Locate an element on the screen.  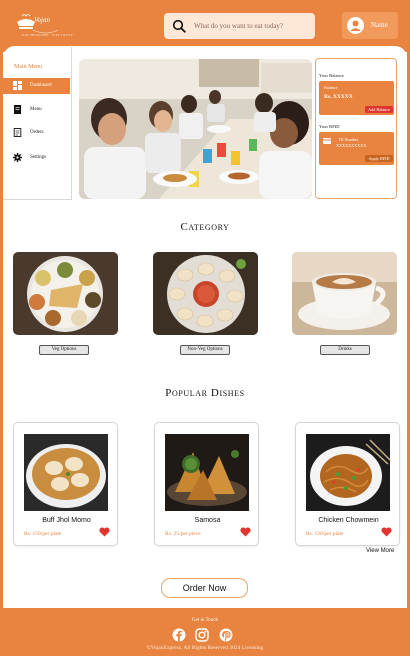
balance-value: Rs. XXXXX is located at coordinates (338, 97).